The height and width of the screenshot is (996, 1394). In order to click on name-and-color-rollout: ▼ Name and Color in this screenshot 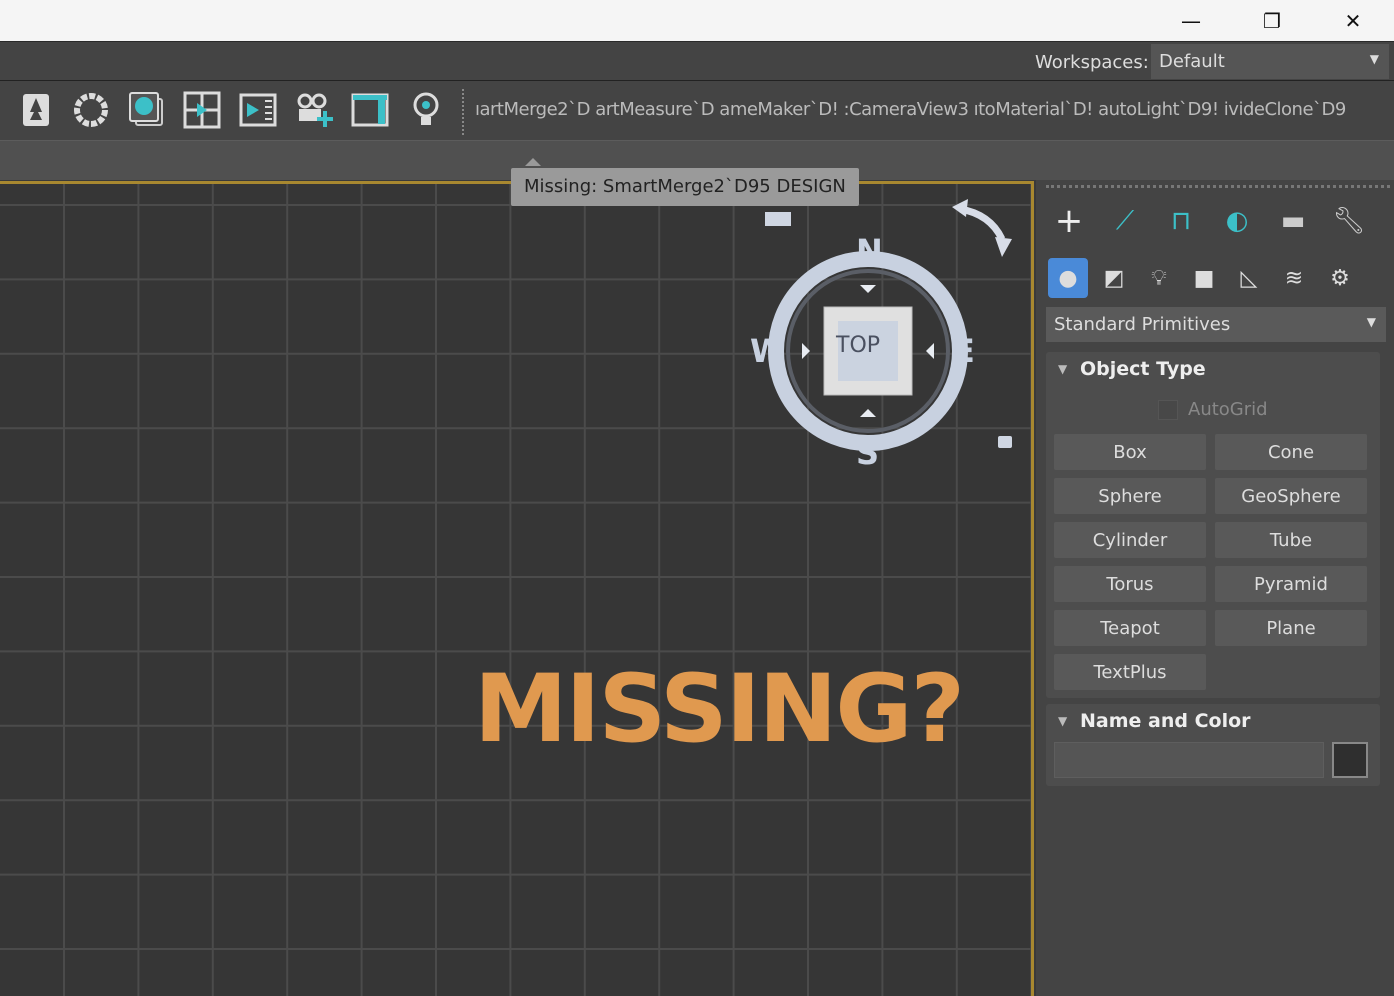, I will do `click(1213, 745)`.